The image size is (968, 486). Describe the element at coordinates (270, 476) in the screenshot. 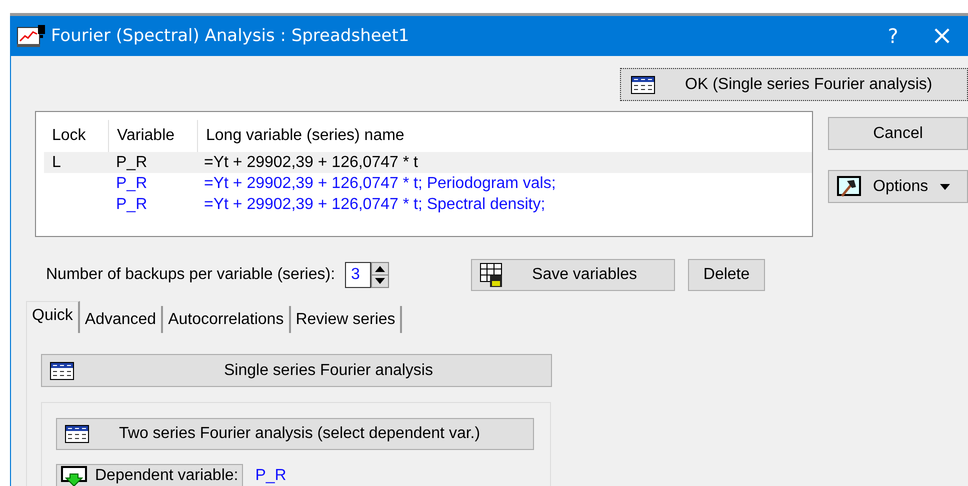

I see `dependent-variable-value: P_R` at that location.